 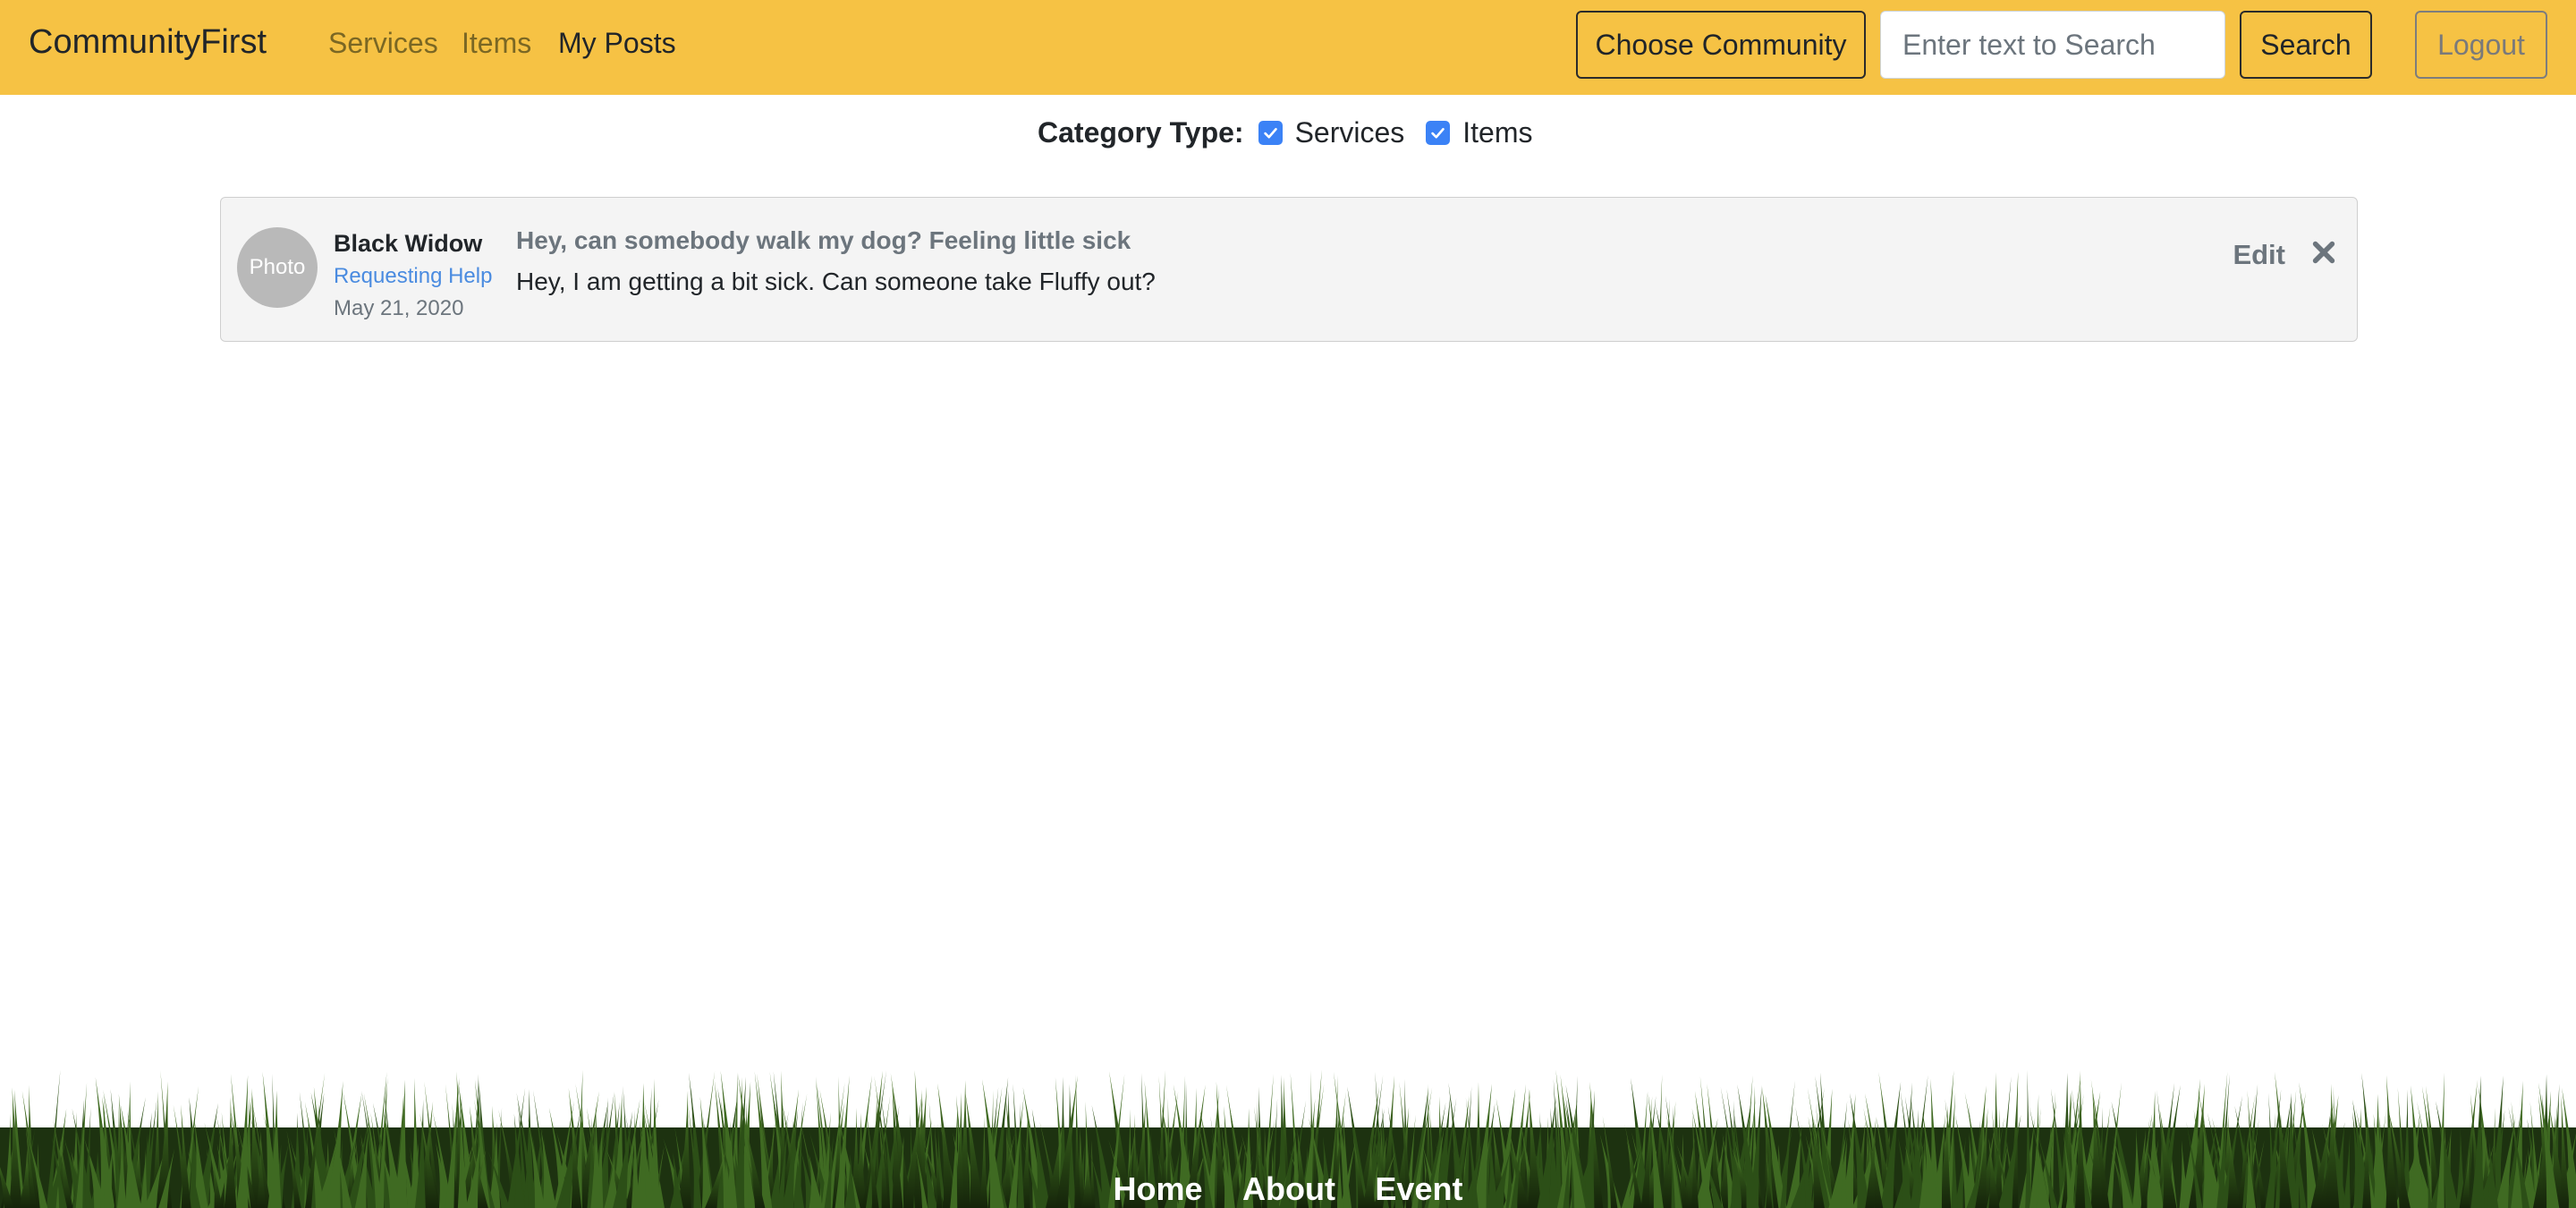 I want to click on post-author-name: Black Widow, so click(x=408, y=243).